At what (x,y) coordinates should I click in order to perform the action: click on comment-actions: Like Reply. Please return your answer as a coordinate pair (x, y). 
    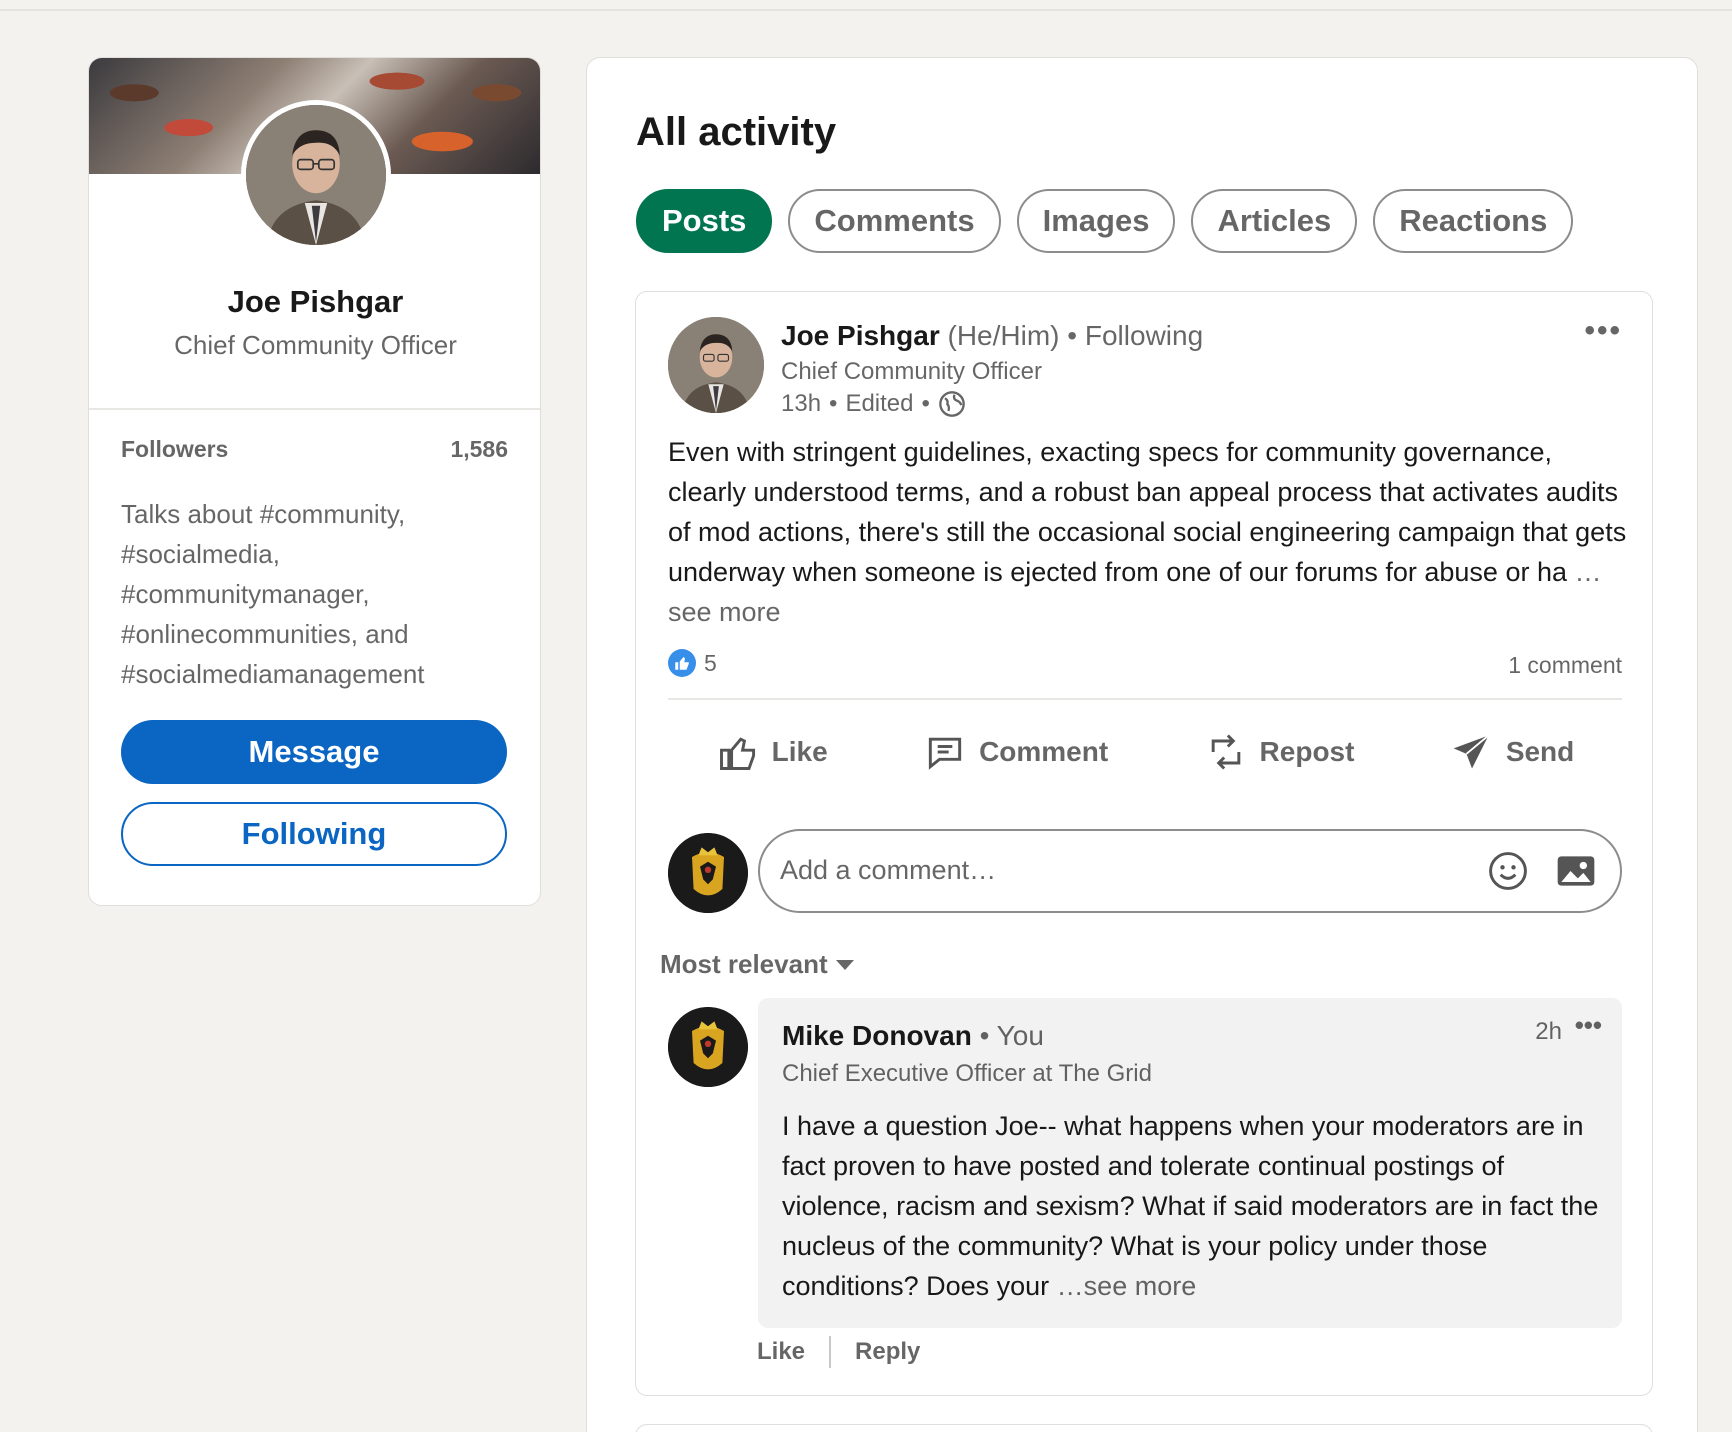
    Looking at the image, I should click on (838, 1352).